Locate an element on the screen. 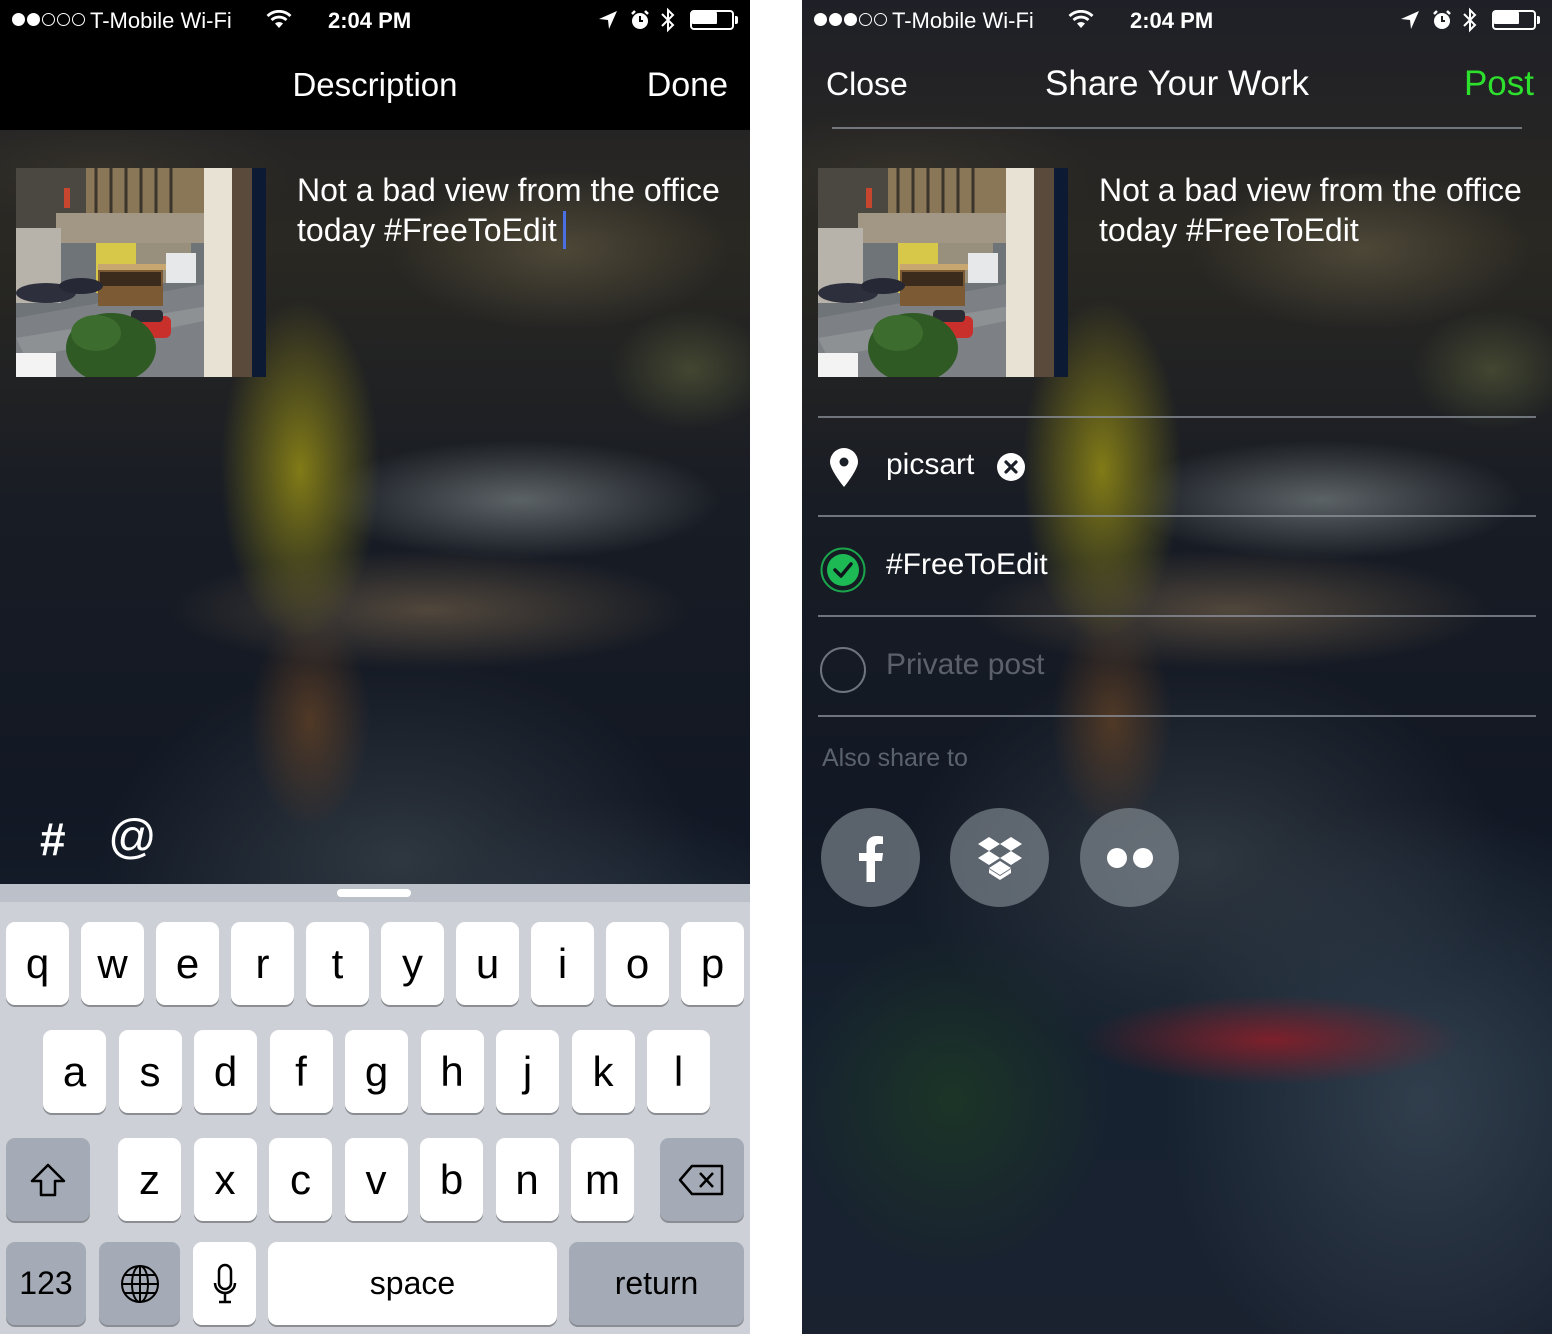 The width and height of the screenshot is (1552, 1334). free-to-edit-row: #FreeToEdit is located at coordinates (1177, 567).